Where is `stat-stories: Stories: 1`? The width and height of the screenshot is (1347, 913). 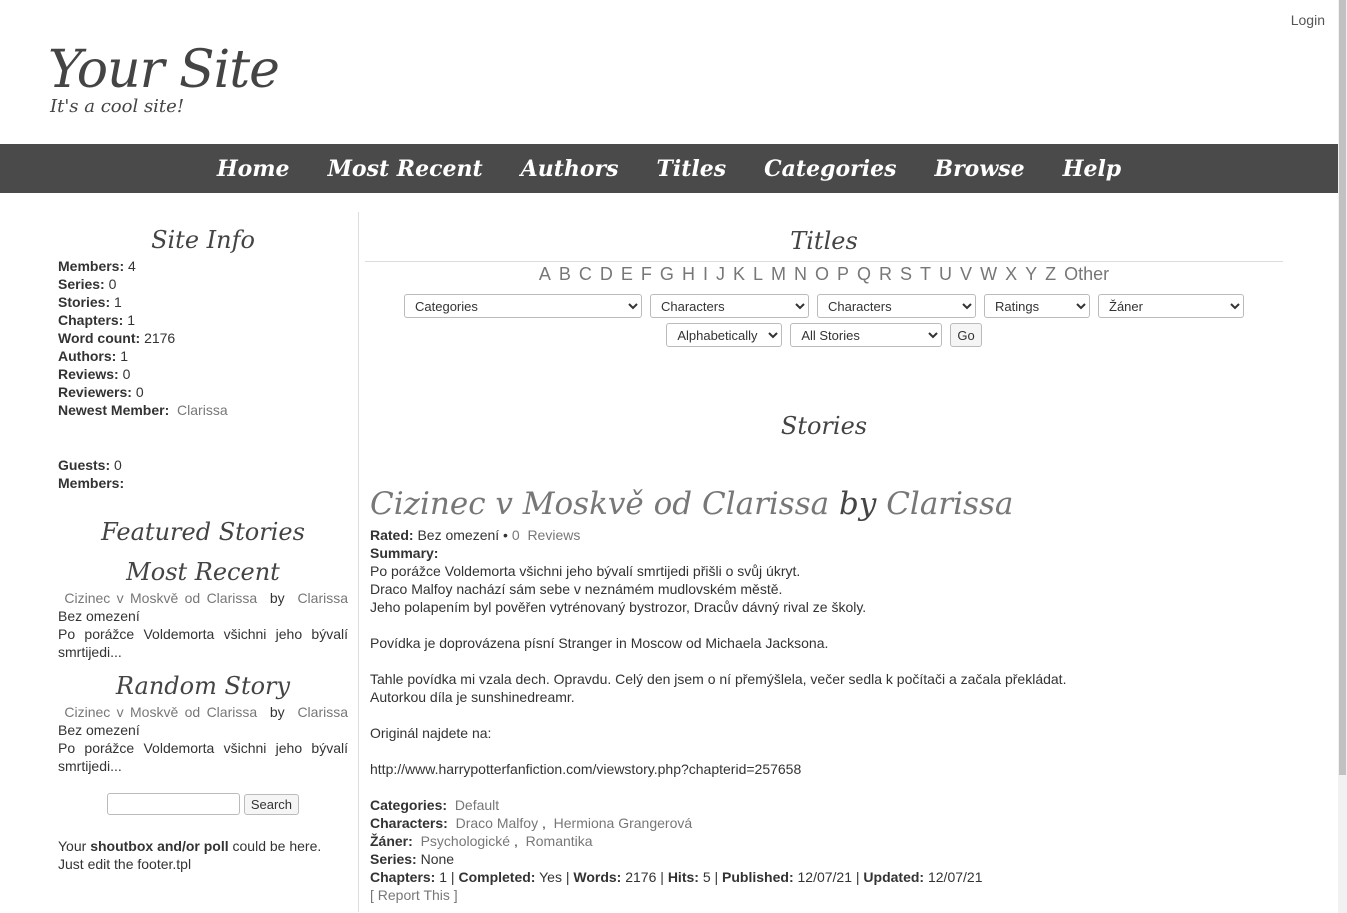 stat-stories: Stories: 1 is located at coordinates (90, 302).